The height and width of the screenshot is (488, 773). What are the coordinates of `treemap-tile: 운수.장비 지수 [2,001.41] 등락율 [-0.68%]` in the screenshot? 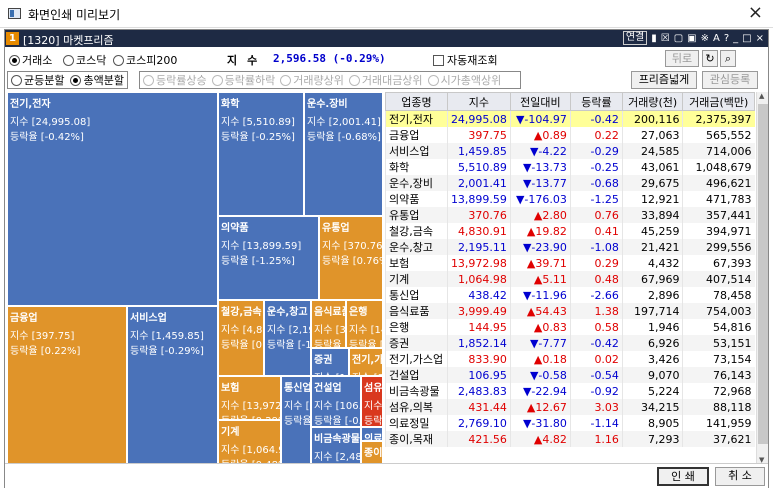 It's located at (343, 154).